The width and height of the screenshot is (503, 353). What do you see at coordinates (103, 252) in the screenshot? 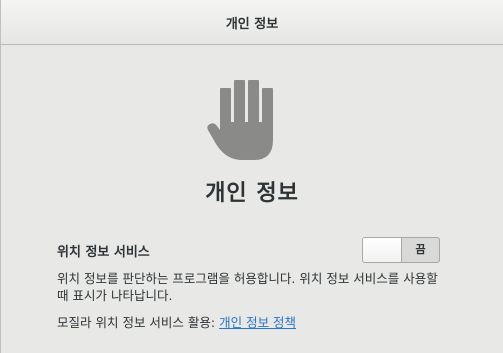
I see `location-service-label: 위치 정보 서비스` at bounding box center [103, 252].